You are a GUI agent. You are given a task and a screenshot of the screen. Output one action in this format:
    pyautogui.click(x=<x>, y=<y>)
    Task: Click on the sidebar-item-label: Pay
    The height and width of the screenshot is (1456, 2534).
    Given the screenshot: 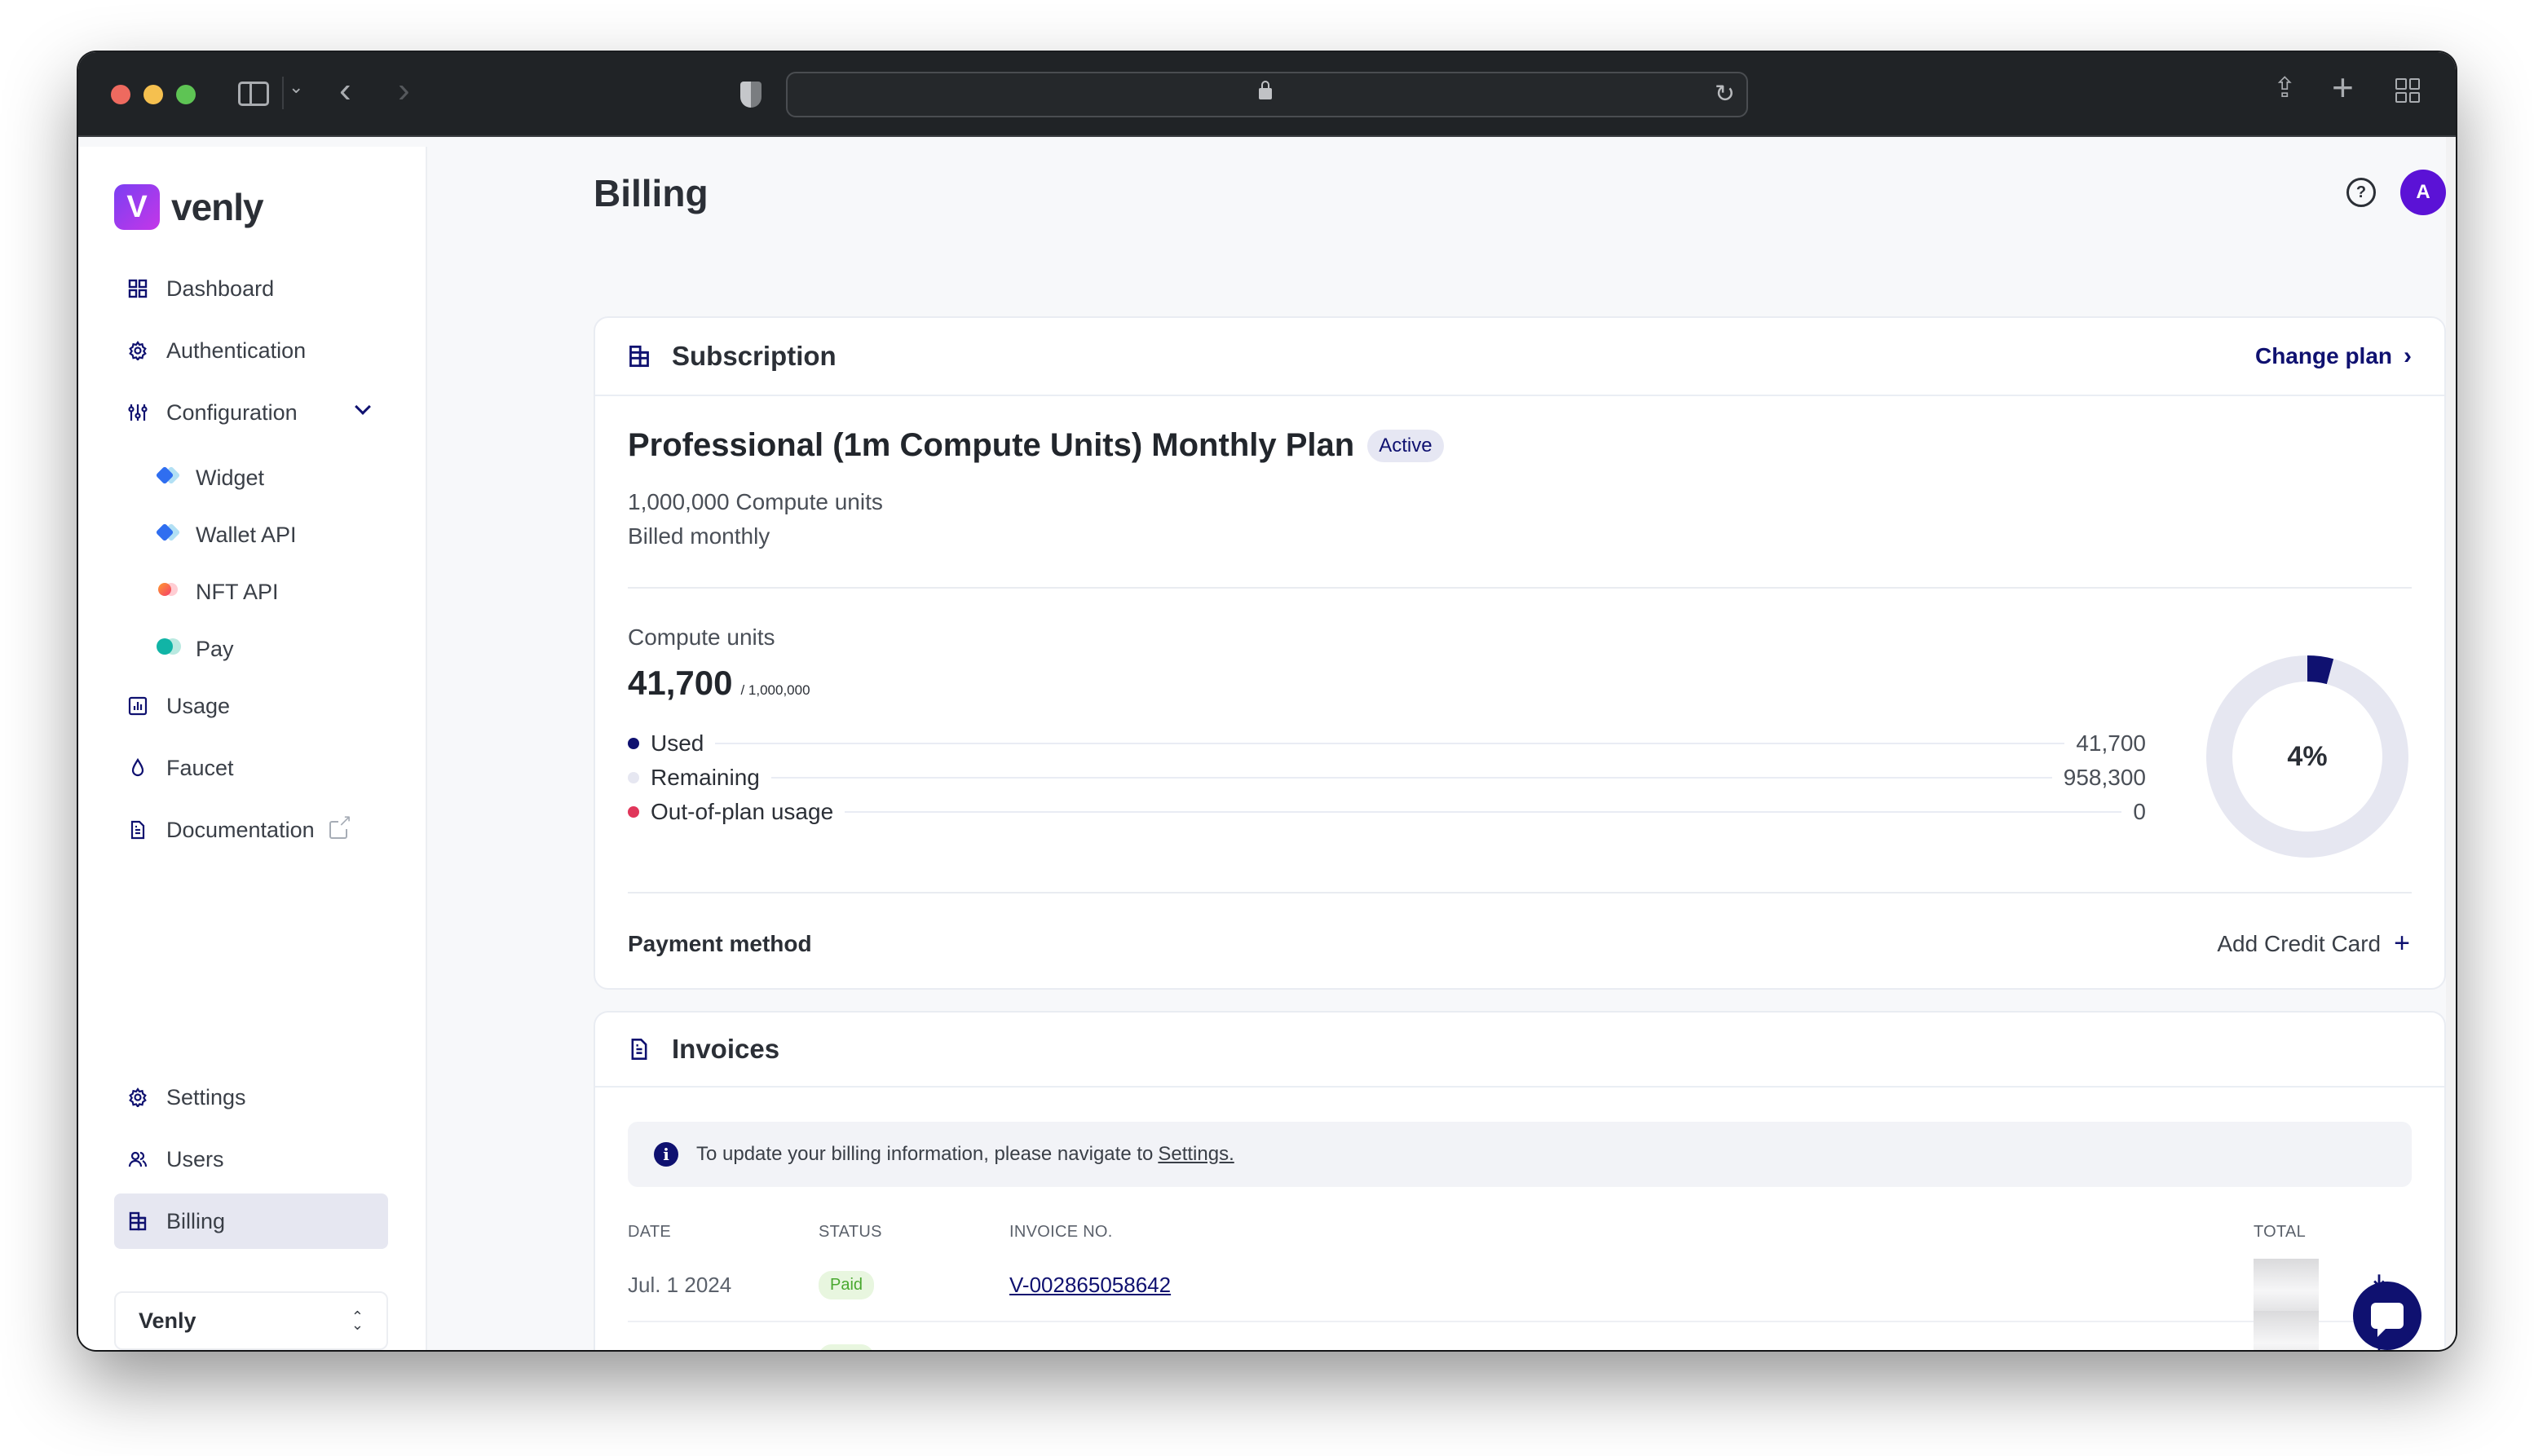 What is the action you would take?
    pyautogui.click(x=215, y=648)
    